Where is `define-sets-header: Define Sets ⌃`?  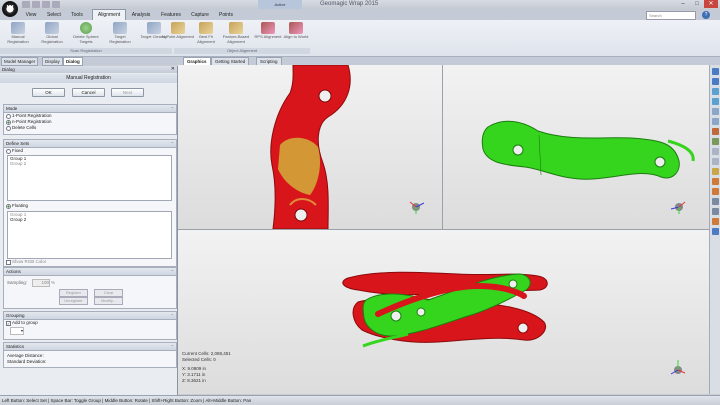 define-sets-header: Define Sets ⌃ is located at coordinates (90, 144).